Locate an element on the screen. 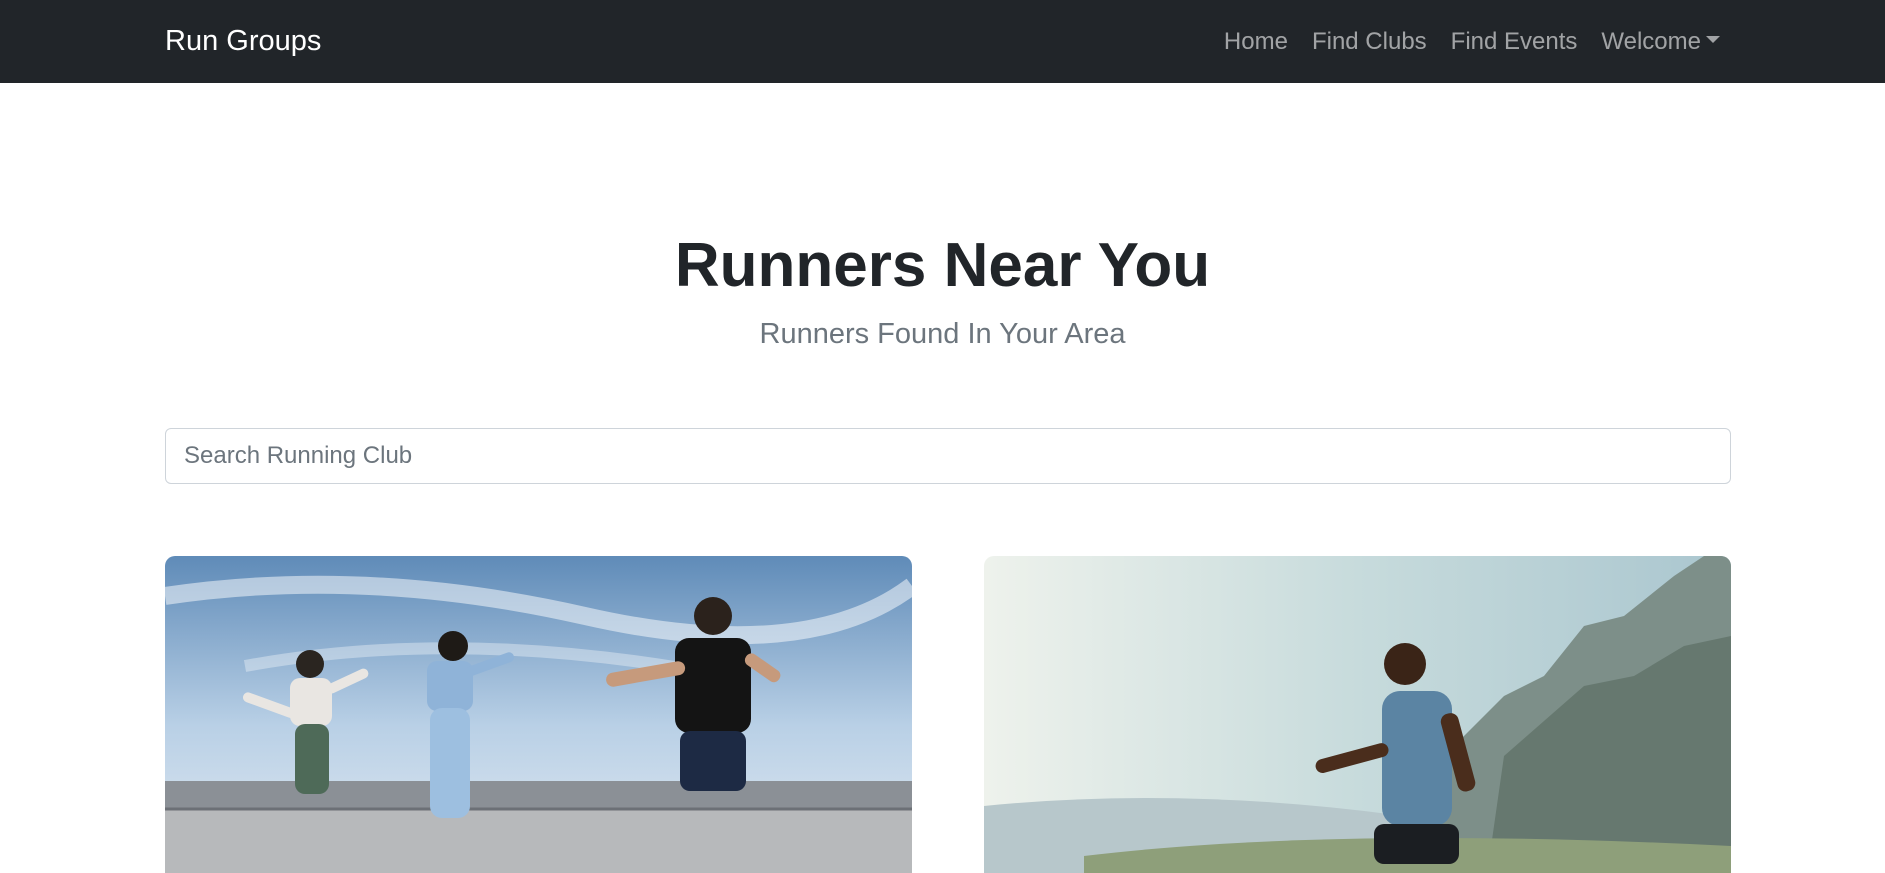 This screenshot has width=1885, height=873. page-title: Runners Near You is located at coordinates (942, 265).